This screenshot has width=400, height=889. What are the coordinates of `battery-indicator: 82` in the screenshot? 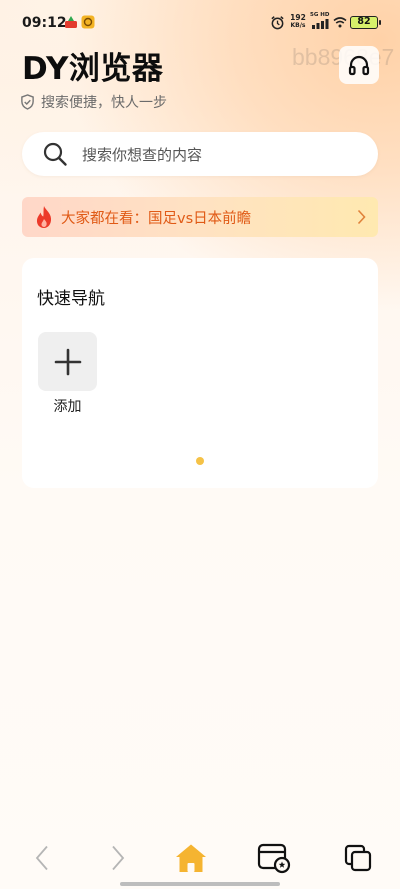 It's located at (365, 22).